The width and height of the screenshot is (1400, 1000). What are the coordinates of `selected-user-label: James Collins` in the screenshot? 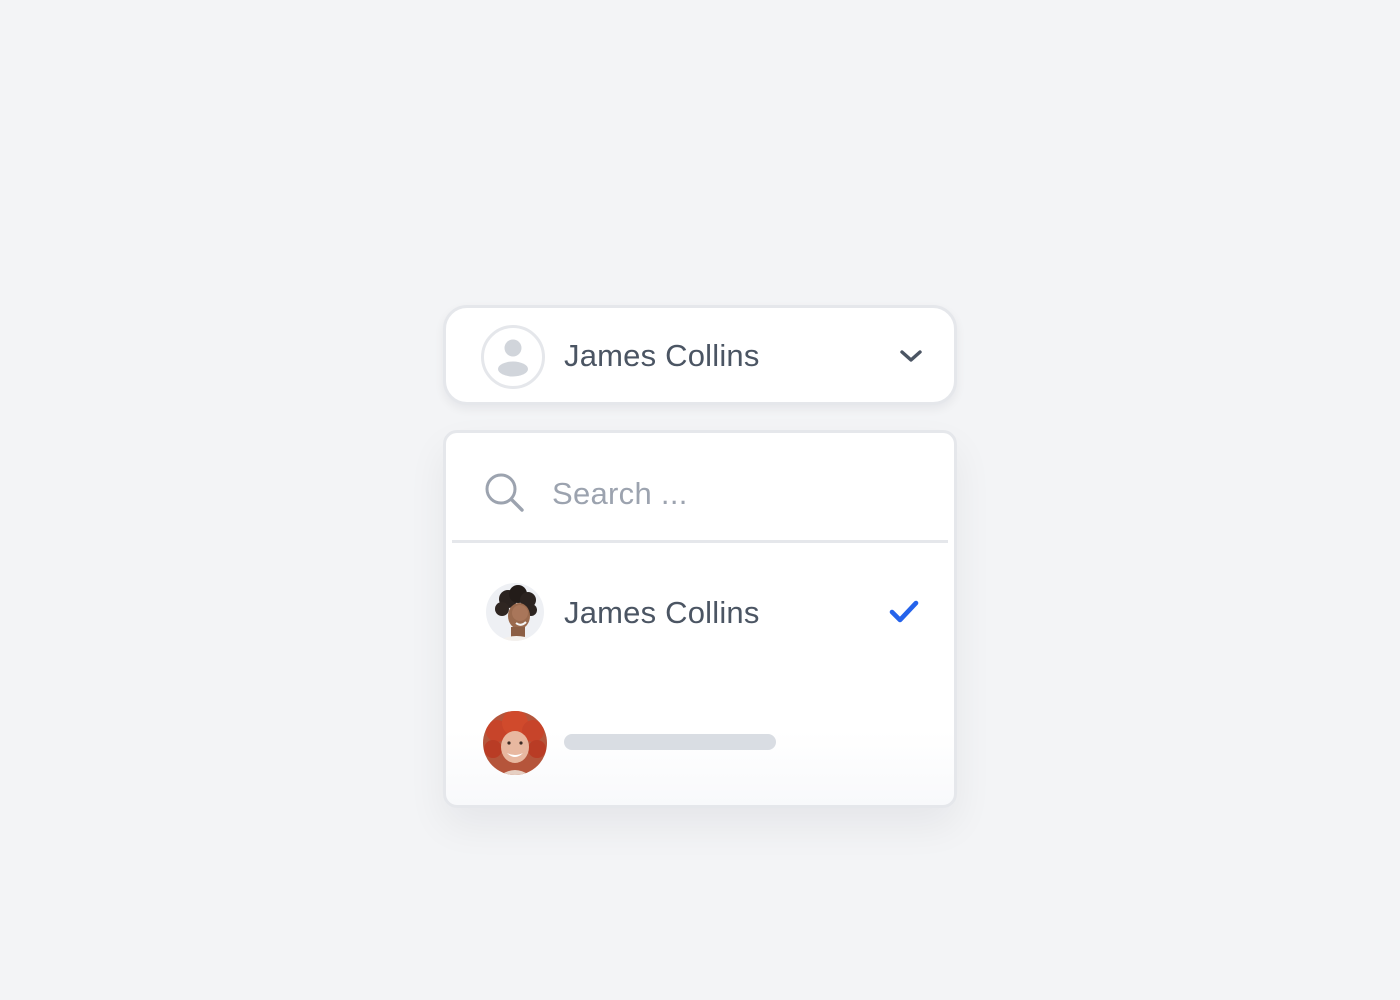 It's located at (662, 355).